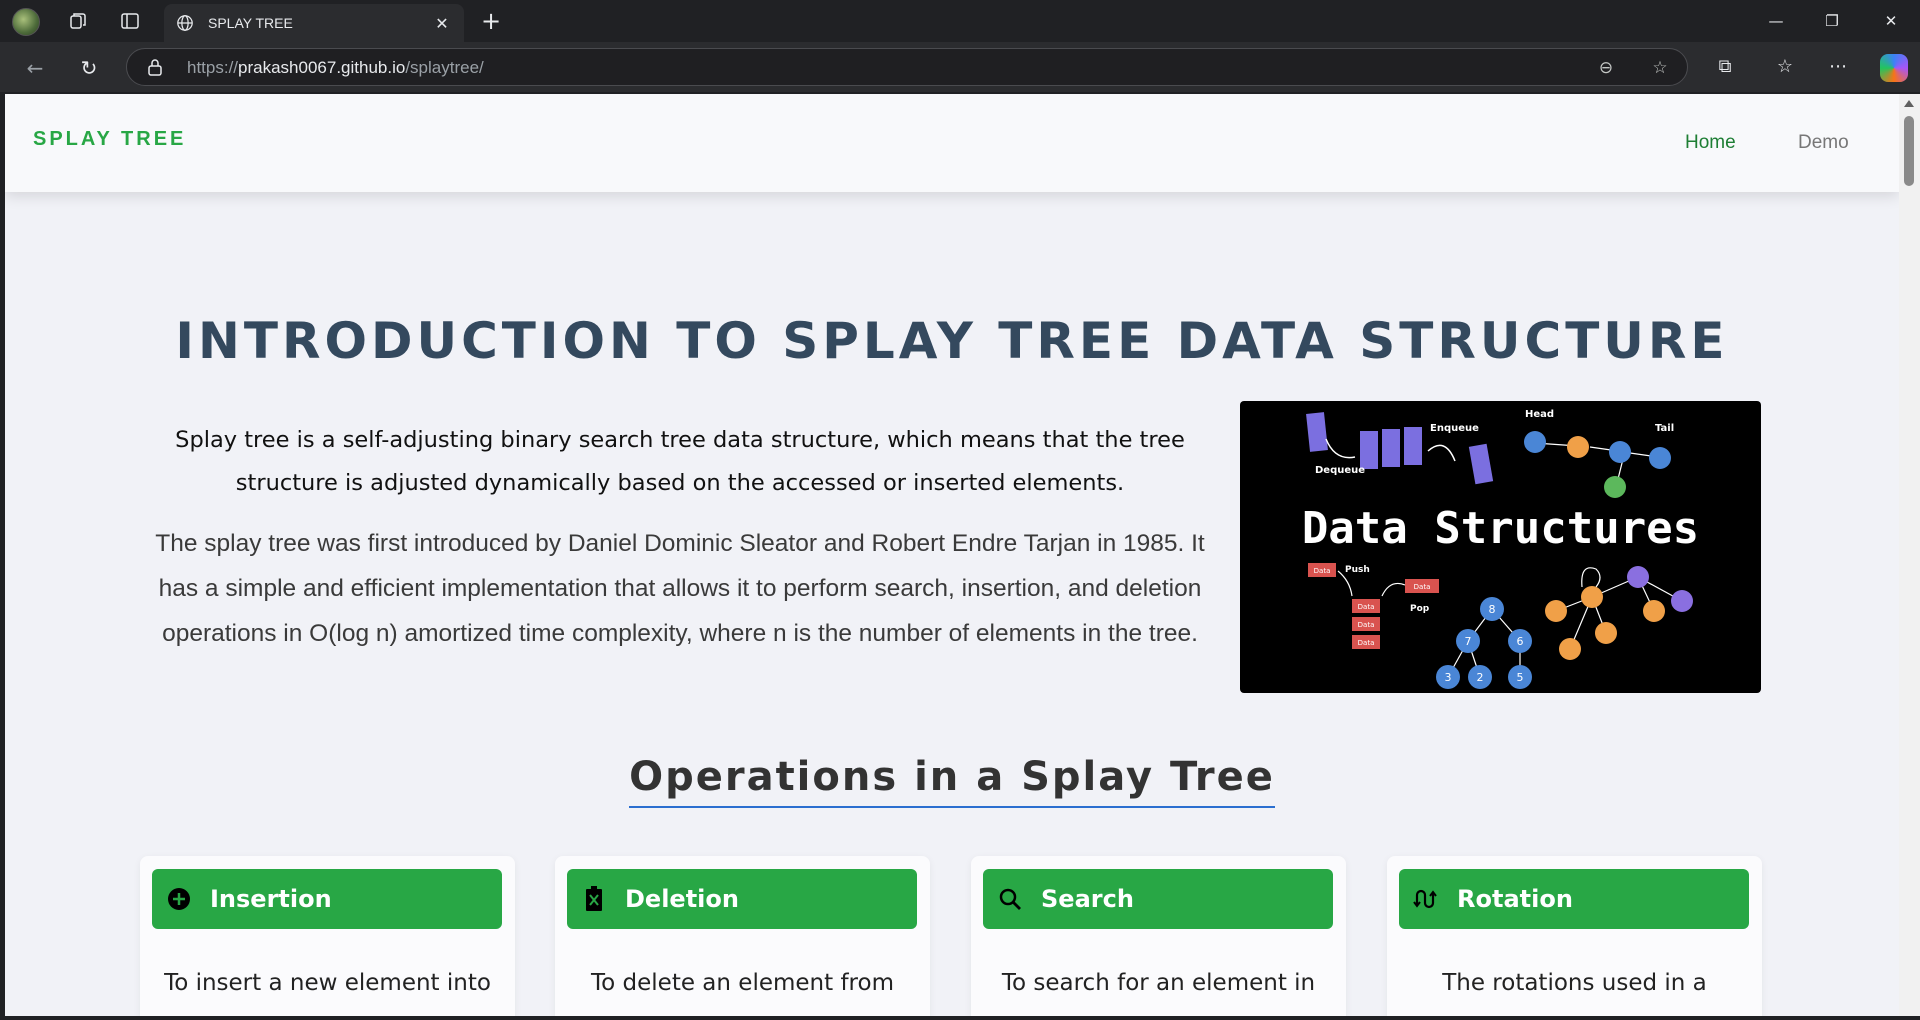  Describe the element at coordinates (155, 67) in the screenshot. I see `lock-icon` at that location.